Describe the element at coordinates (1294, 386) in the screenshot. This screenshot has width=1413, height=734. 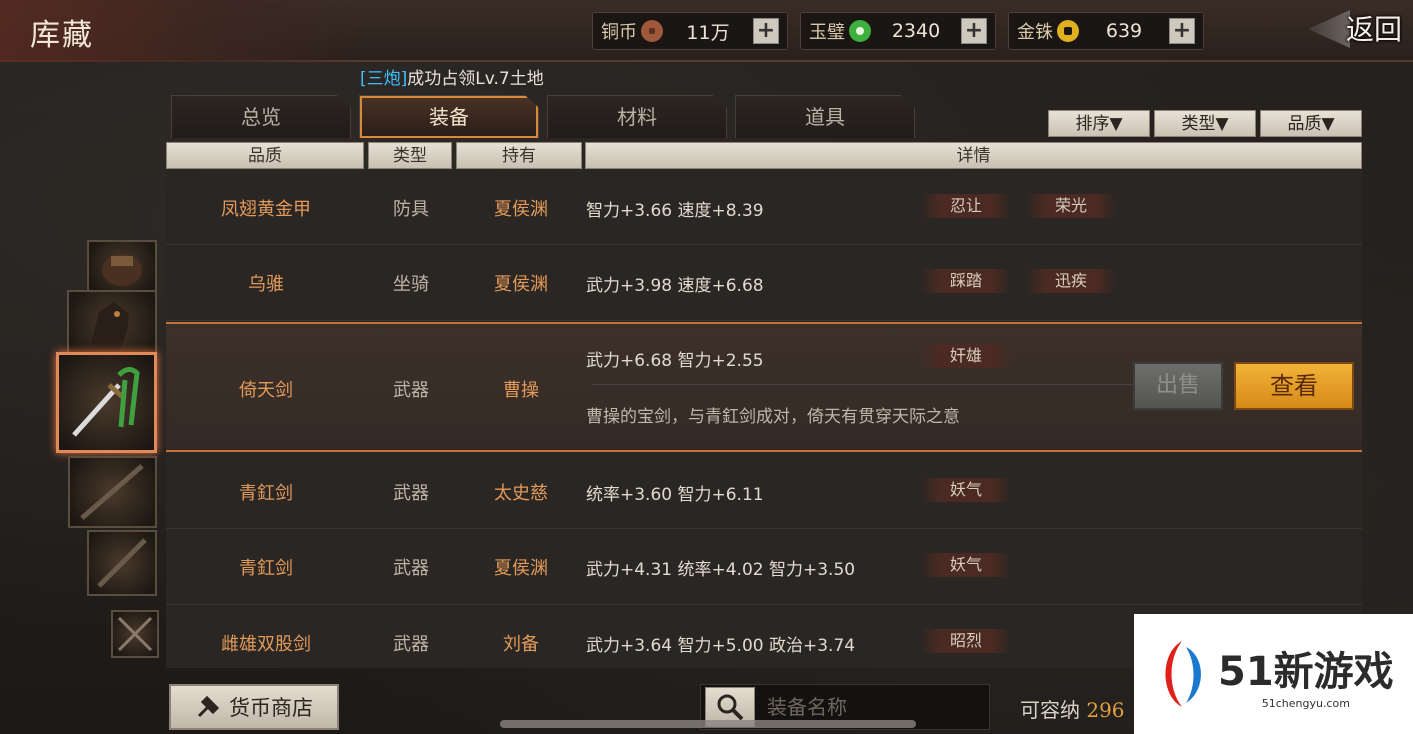
I see `view-button: 查看` at that location.